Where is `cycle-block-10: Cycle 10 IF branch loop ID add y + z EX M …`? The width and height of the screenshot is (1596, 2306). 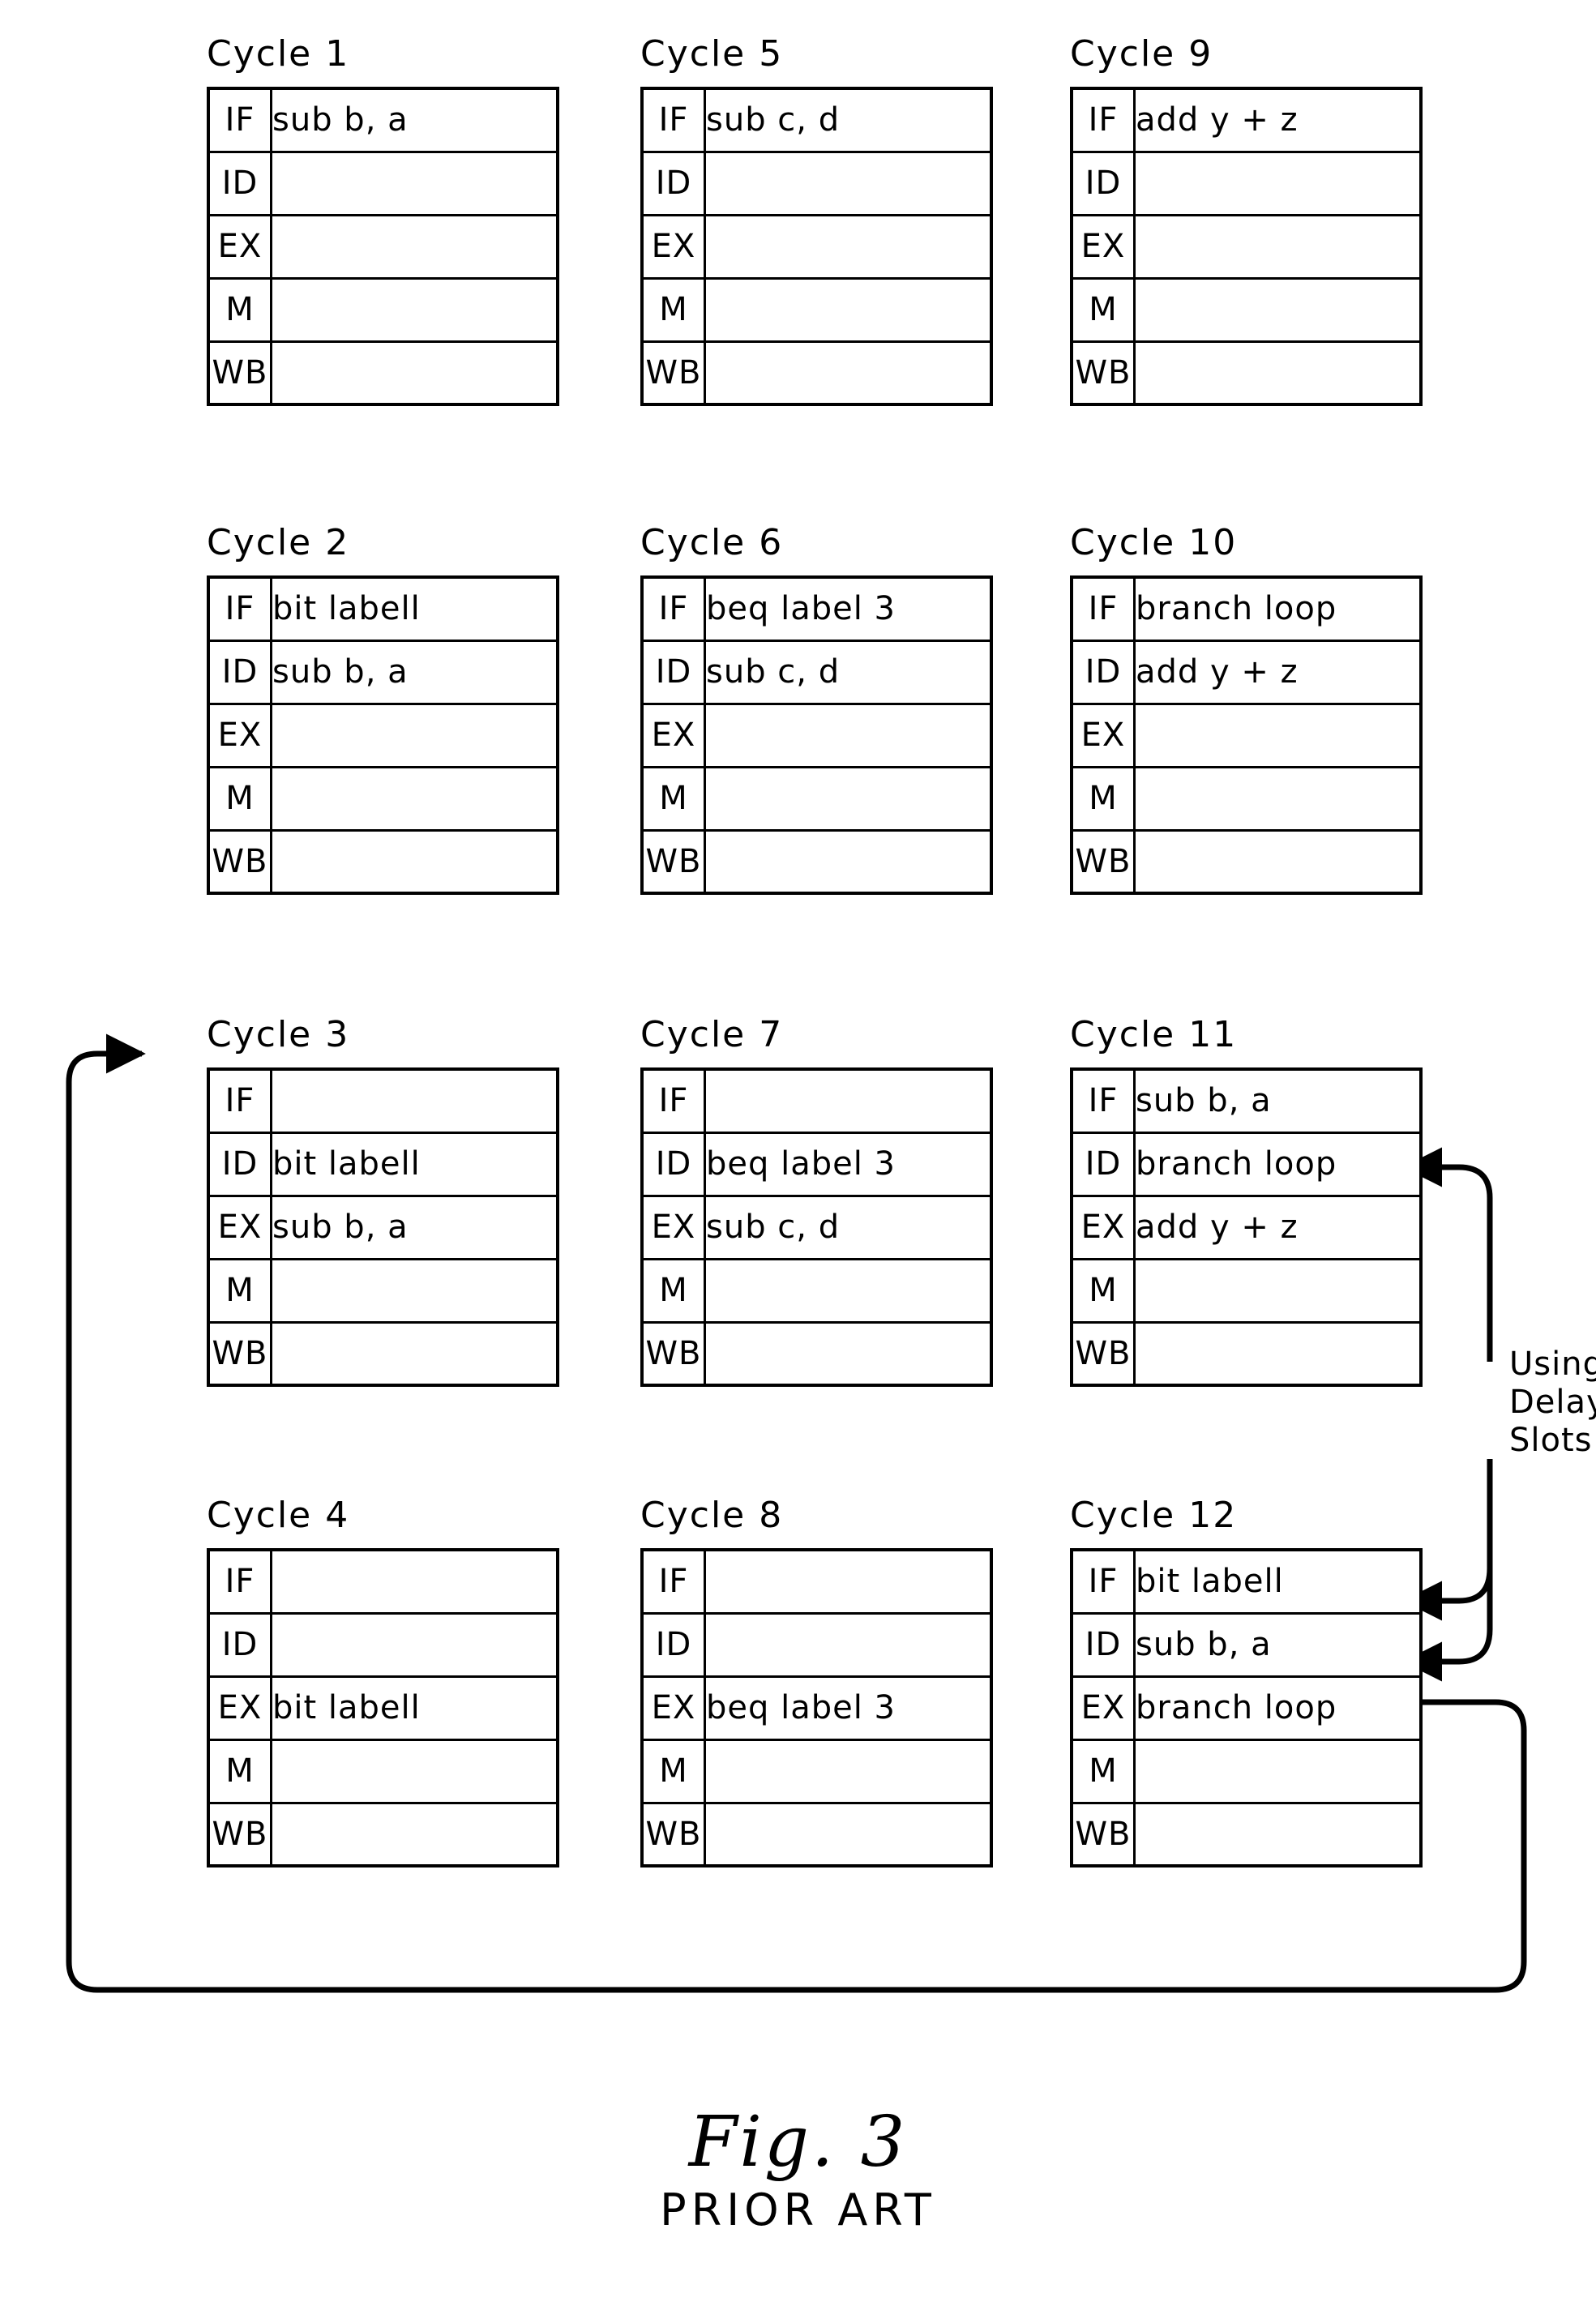 cycle-block-10: Cycle 10 IF branch loop ID add y + z EX M … is located at coordinates (1246, 710).